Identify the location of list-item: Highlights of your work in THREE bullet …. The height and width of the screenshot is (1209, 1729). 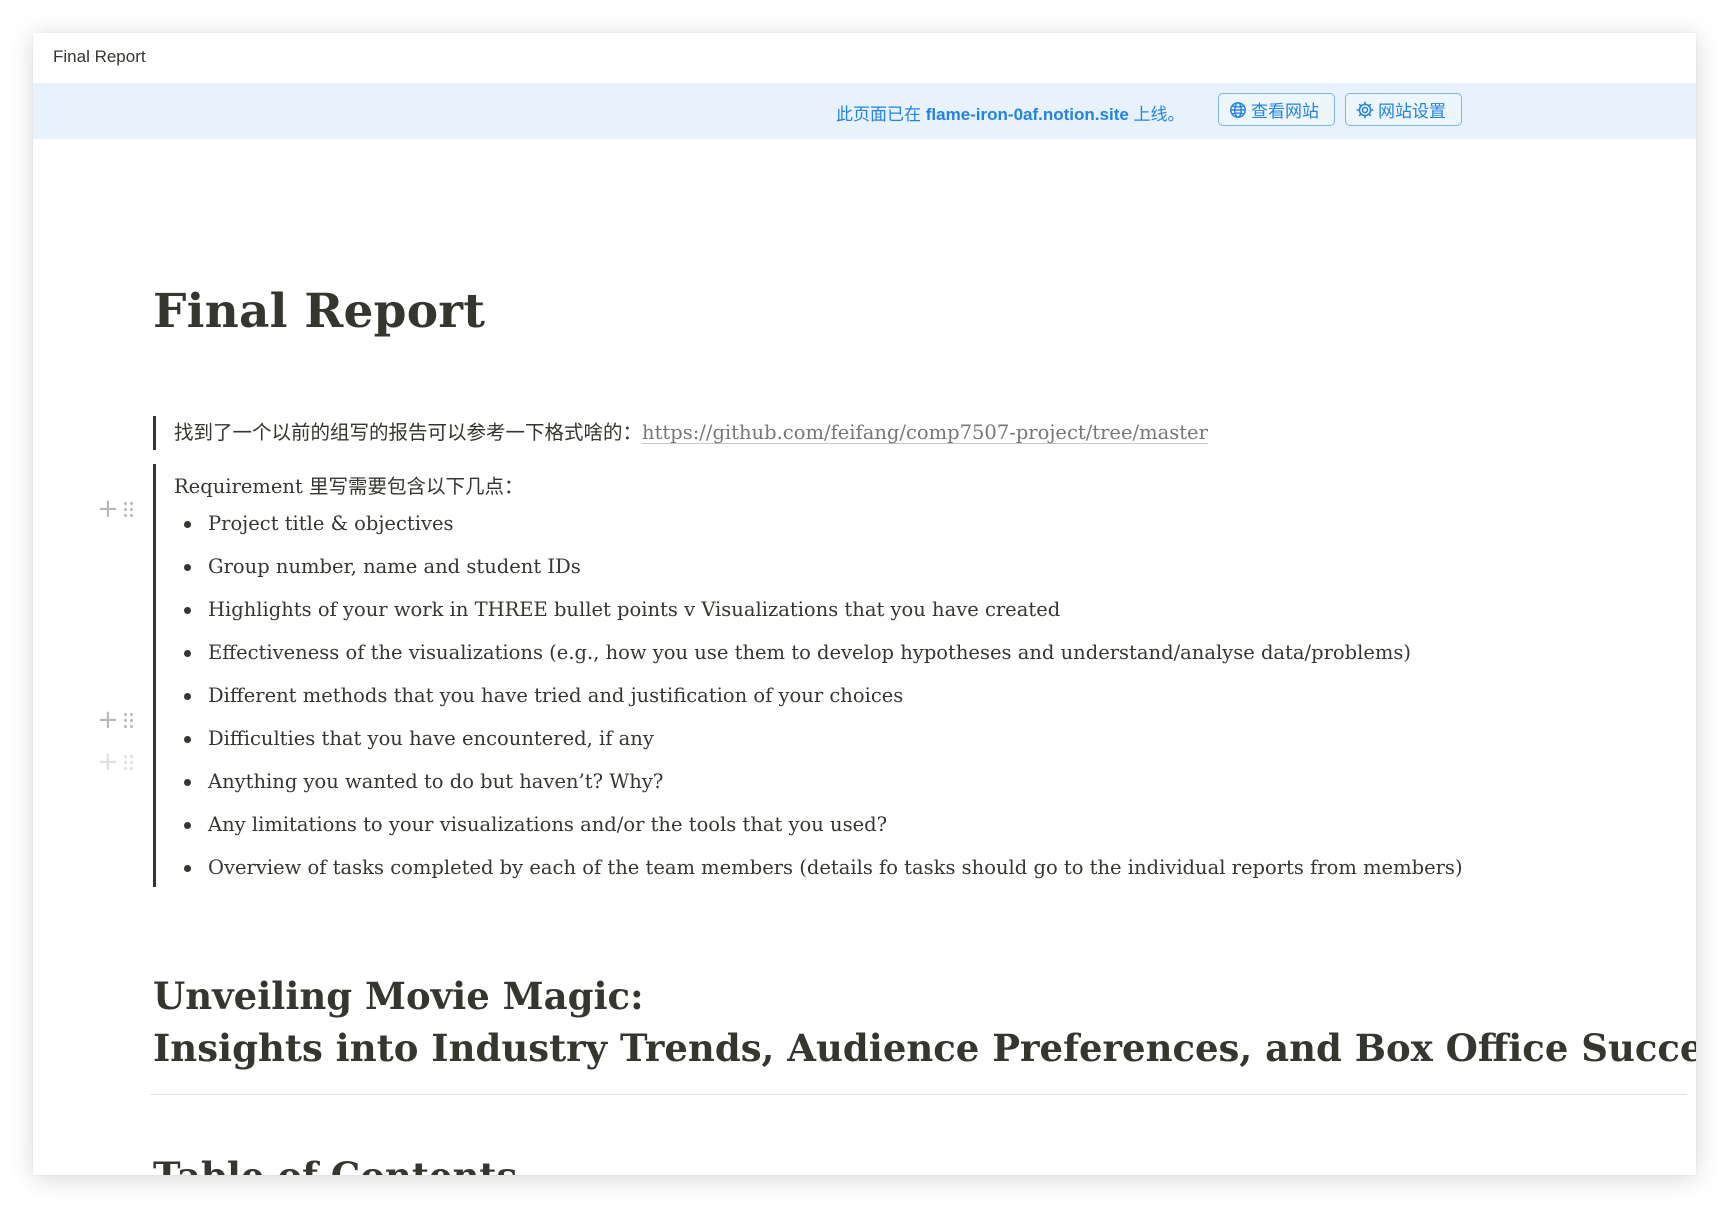
(818, 619).